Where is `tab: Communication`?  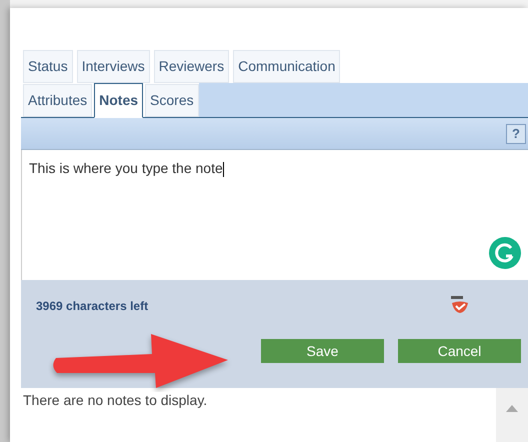
tab: Communication is located at coordinates (286, 66).